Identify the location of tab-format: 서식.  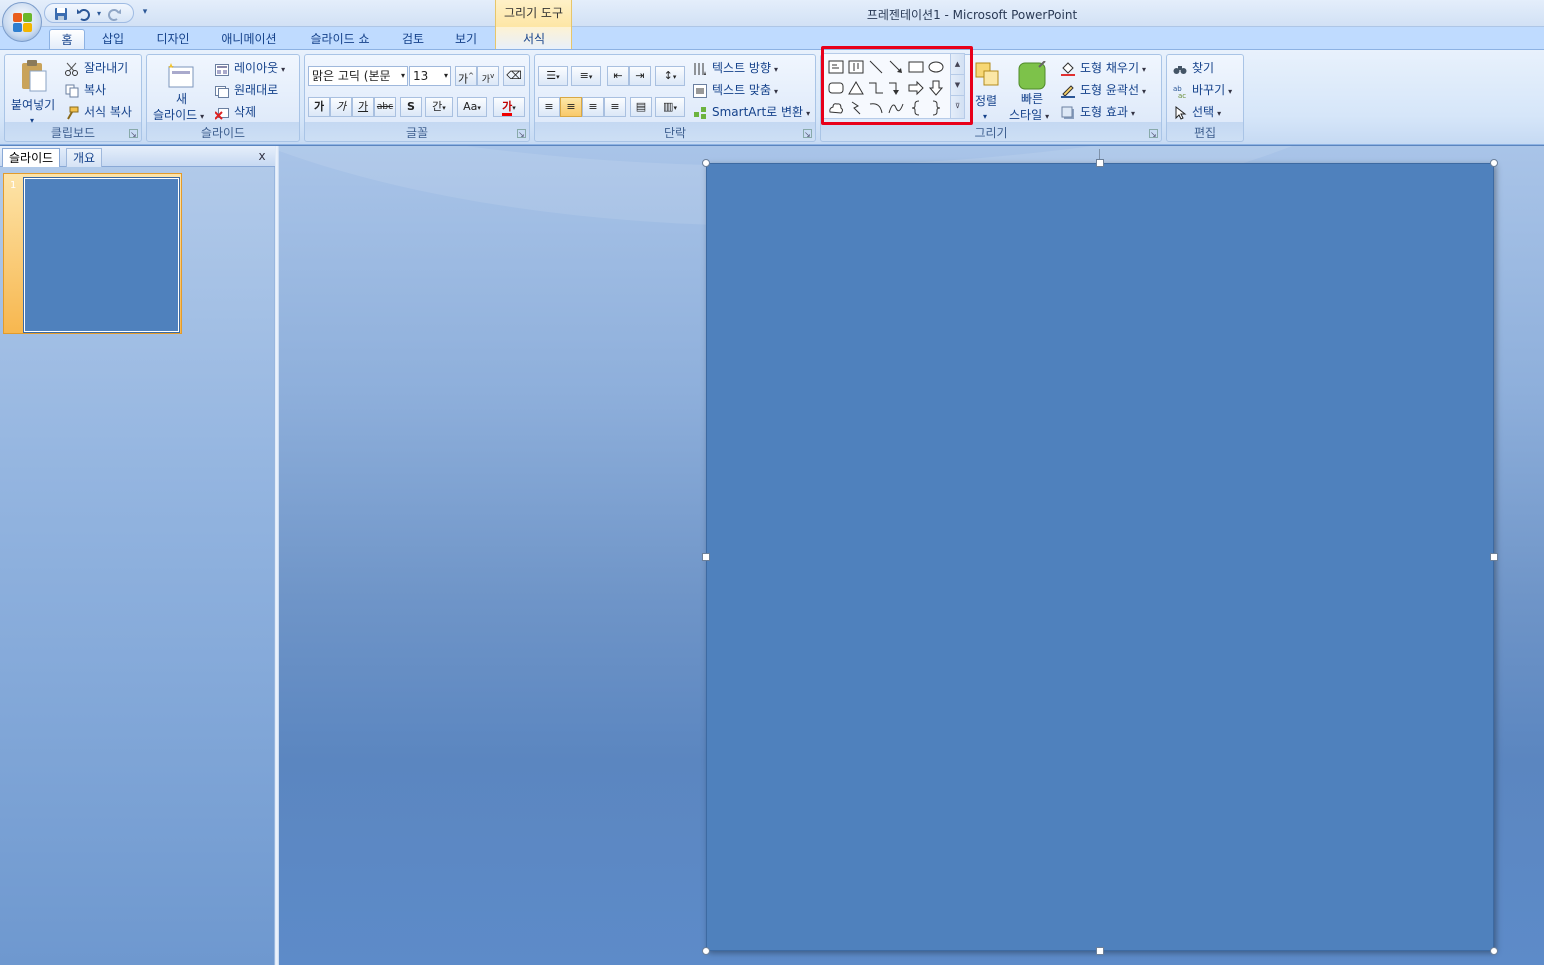
(534, 39).